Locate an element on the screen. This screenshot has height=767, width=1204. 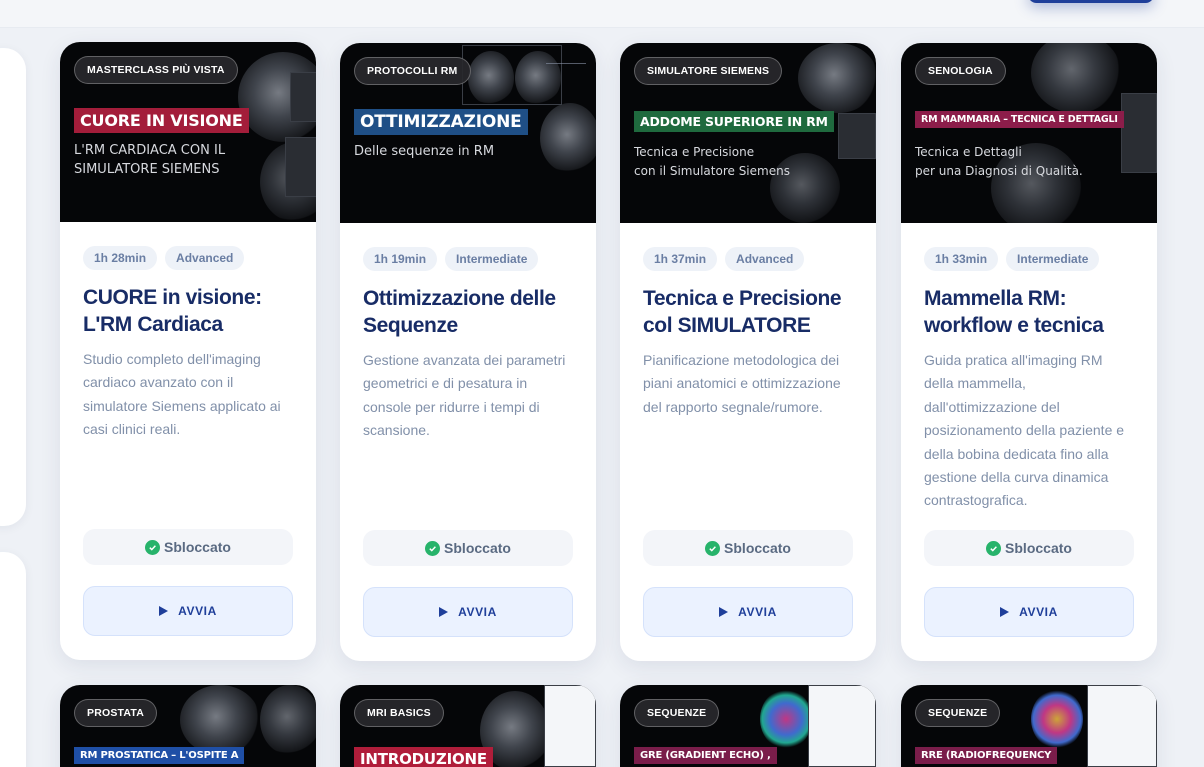
sidebar-panel is located at coordinates (13, 287).